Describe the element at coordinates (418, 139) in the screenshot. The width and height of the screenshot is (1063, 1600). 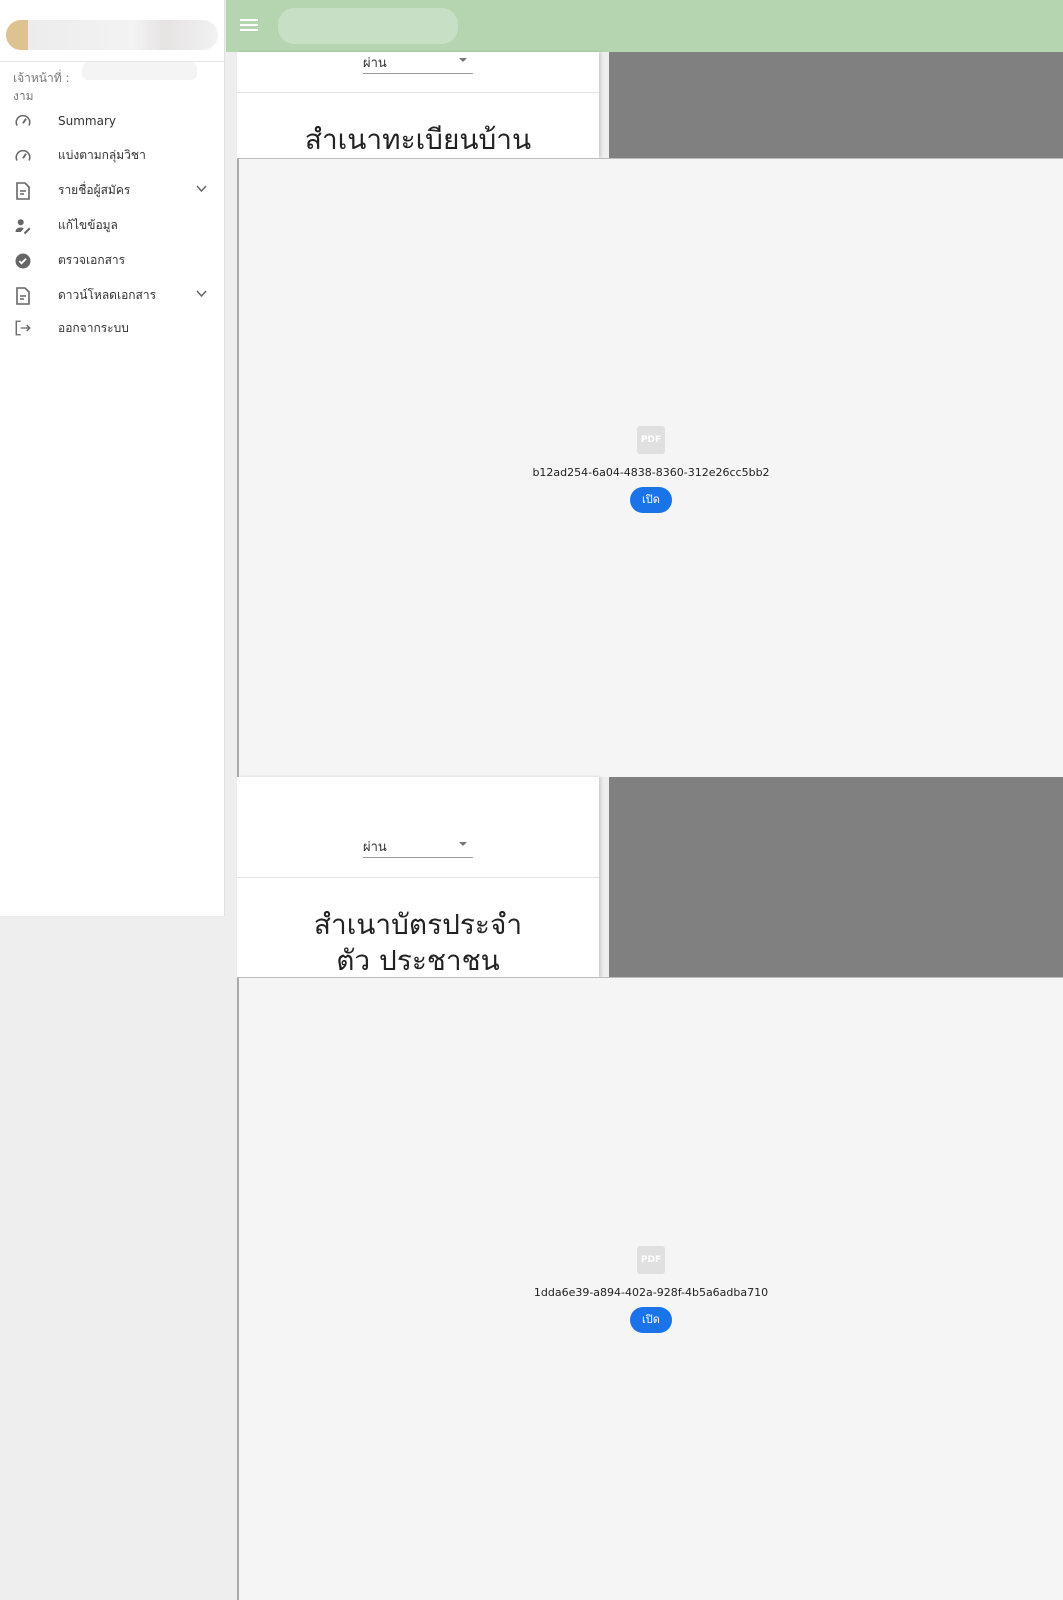
I see `document-title: สำเนาทะเบียนบ้าน` at that location.